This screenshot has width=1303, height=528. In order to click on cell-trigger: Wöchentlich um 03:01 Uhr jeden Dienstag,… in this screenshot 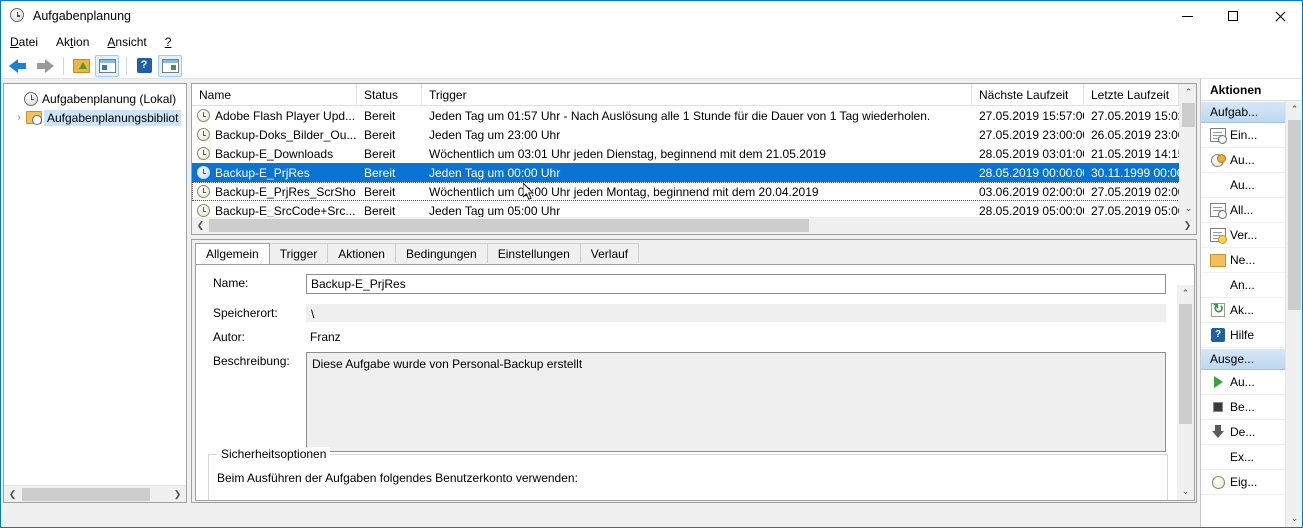, I will do `click(627, 153)`.